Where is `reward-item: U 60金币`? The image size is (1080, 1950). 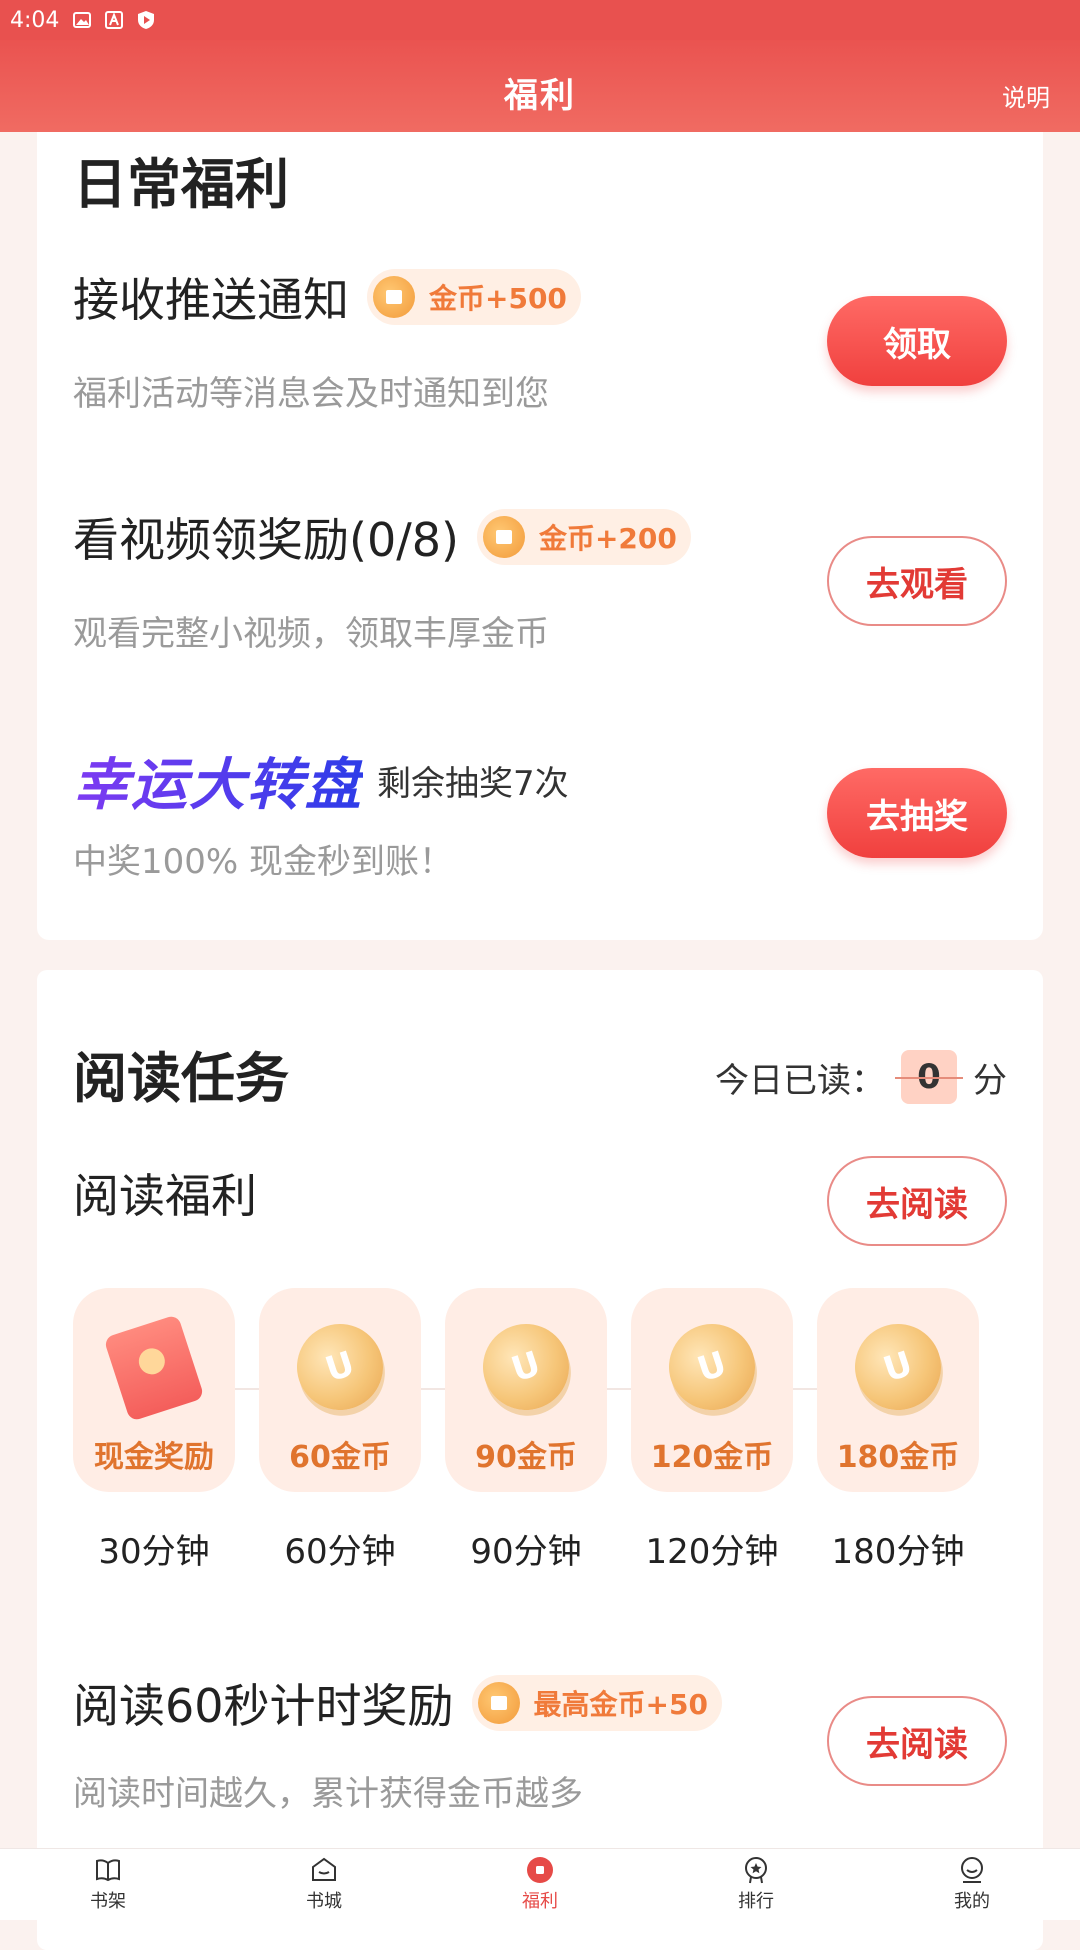
reward-item: U 60金币 is located at coordinates (340, 1390).